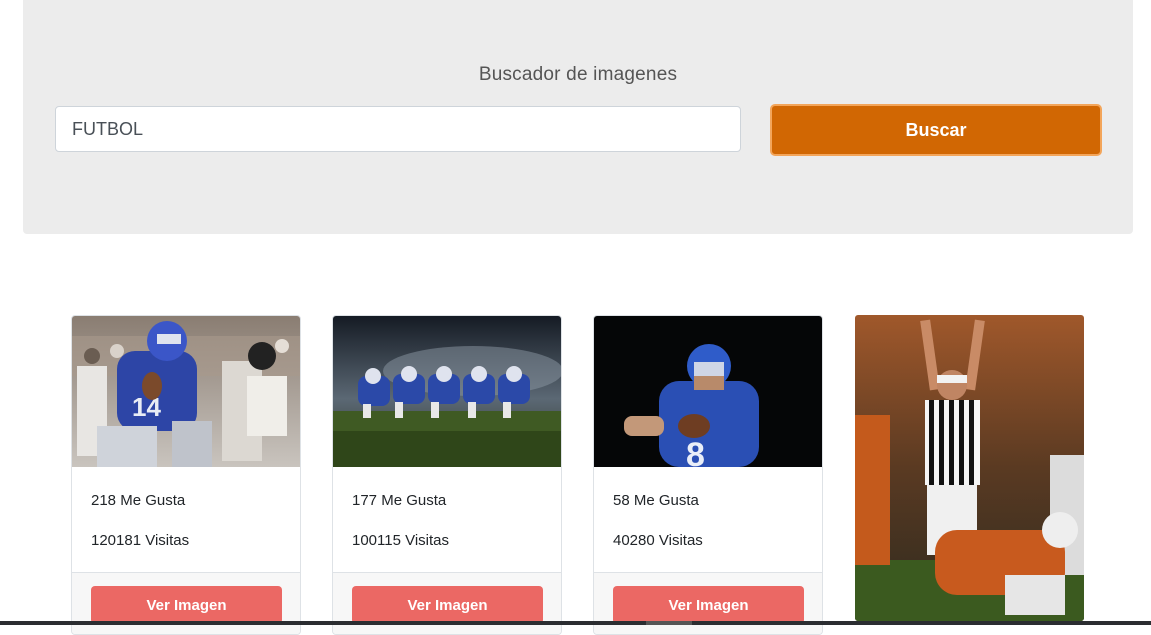 The height and width of the screenshot is (635, 1151). Describe the element at coordinates (669, 623) in the screenshot. I see `scrollbar-thumb` at that location.